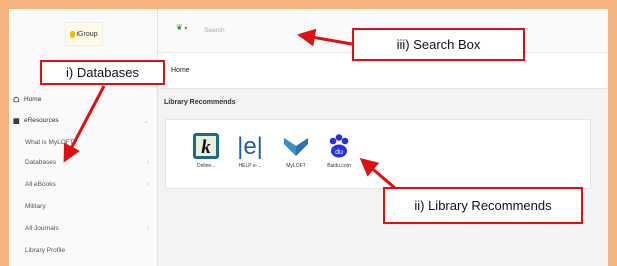  What do you see at coordinates (483, 205) in the screenshot?
I see `callout-library-recommends: ii) Library Recommends` at bounding box center [483, 205].